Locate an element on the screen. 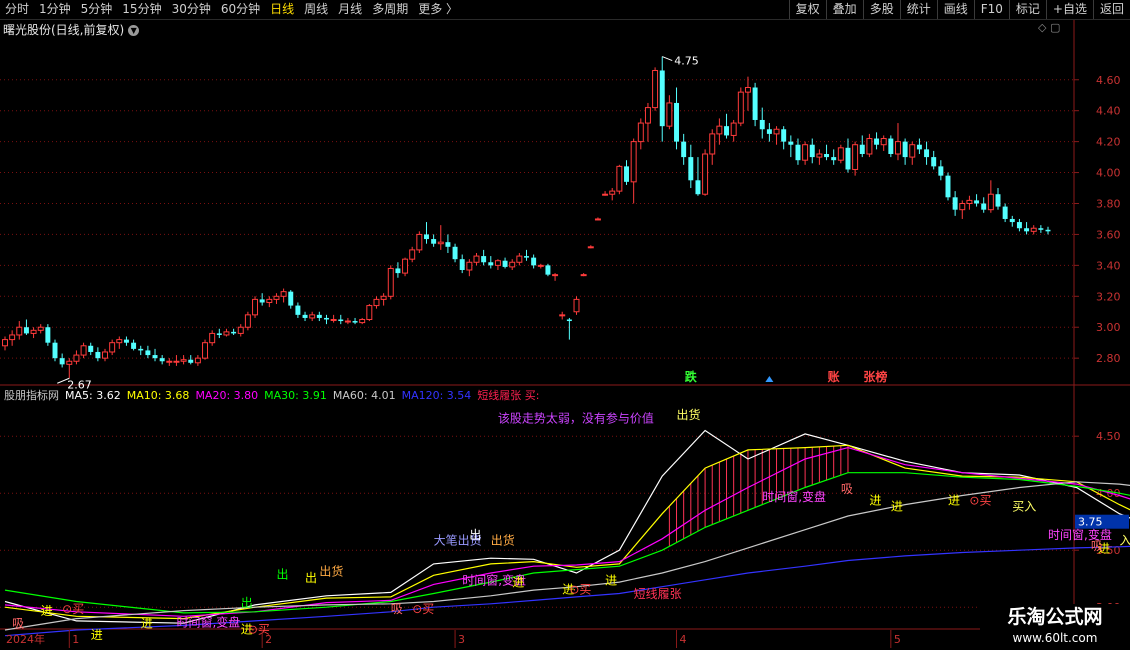 This screenshot has width=1130, height=650. tool-button-5: F10 is located at coordinates (991, 9).